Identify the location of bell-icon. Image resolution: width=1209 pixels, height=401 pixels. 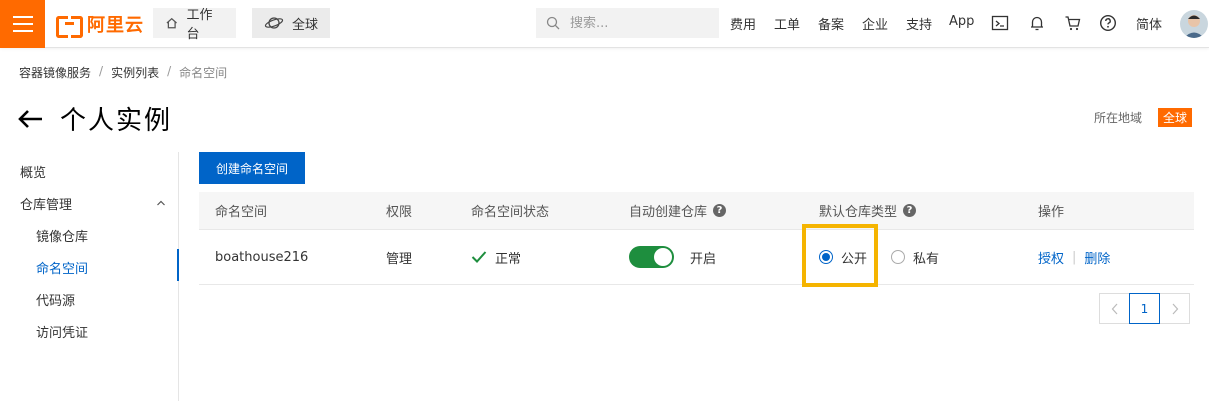
(1037, 23).